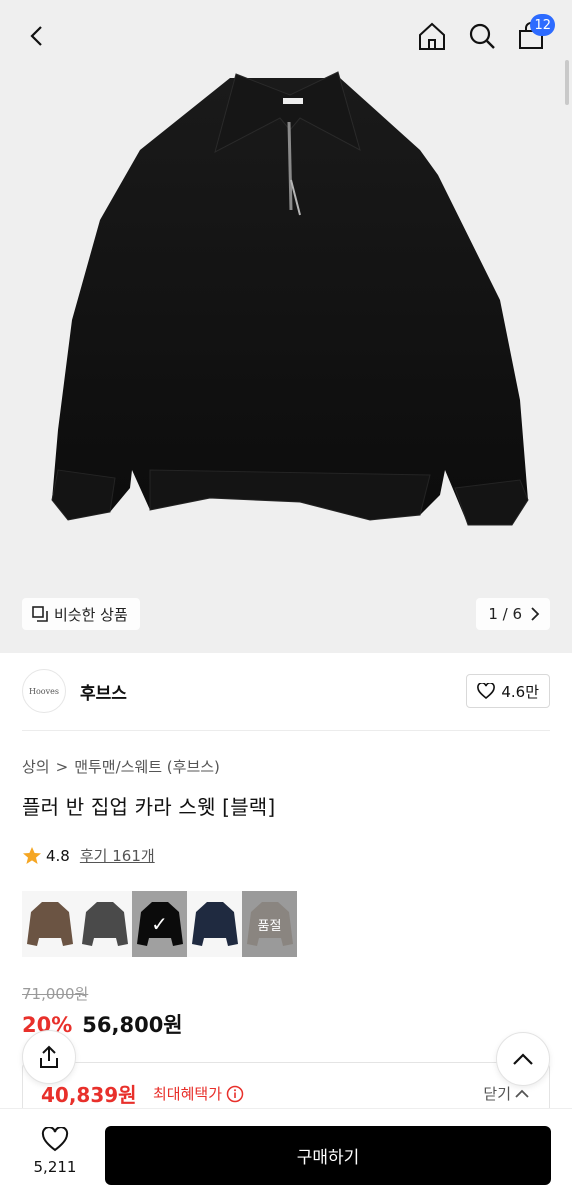 Image resolution: width=572 pixels, height=1200 pixels. Describe the element at coordinates (89, 1095) in the screenshot. I see `max-benefit-price: 40,839원` at that location.